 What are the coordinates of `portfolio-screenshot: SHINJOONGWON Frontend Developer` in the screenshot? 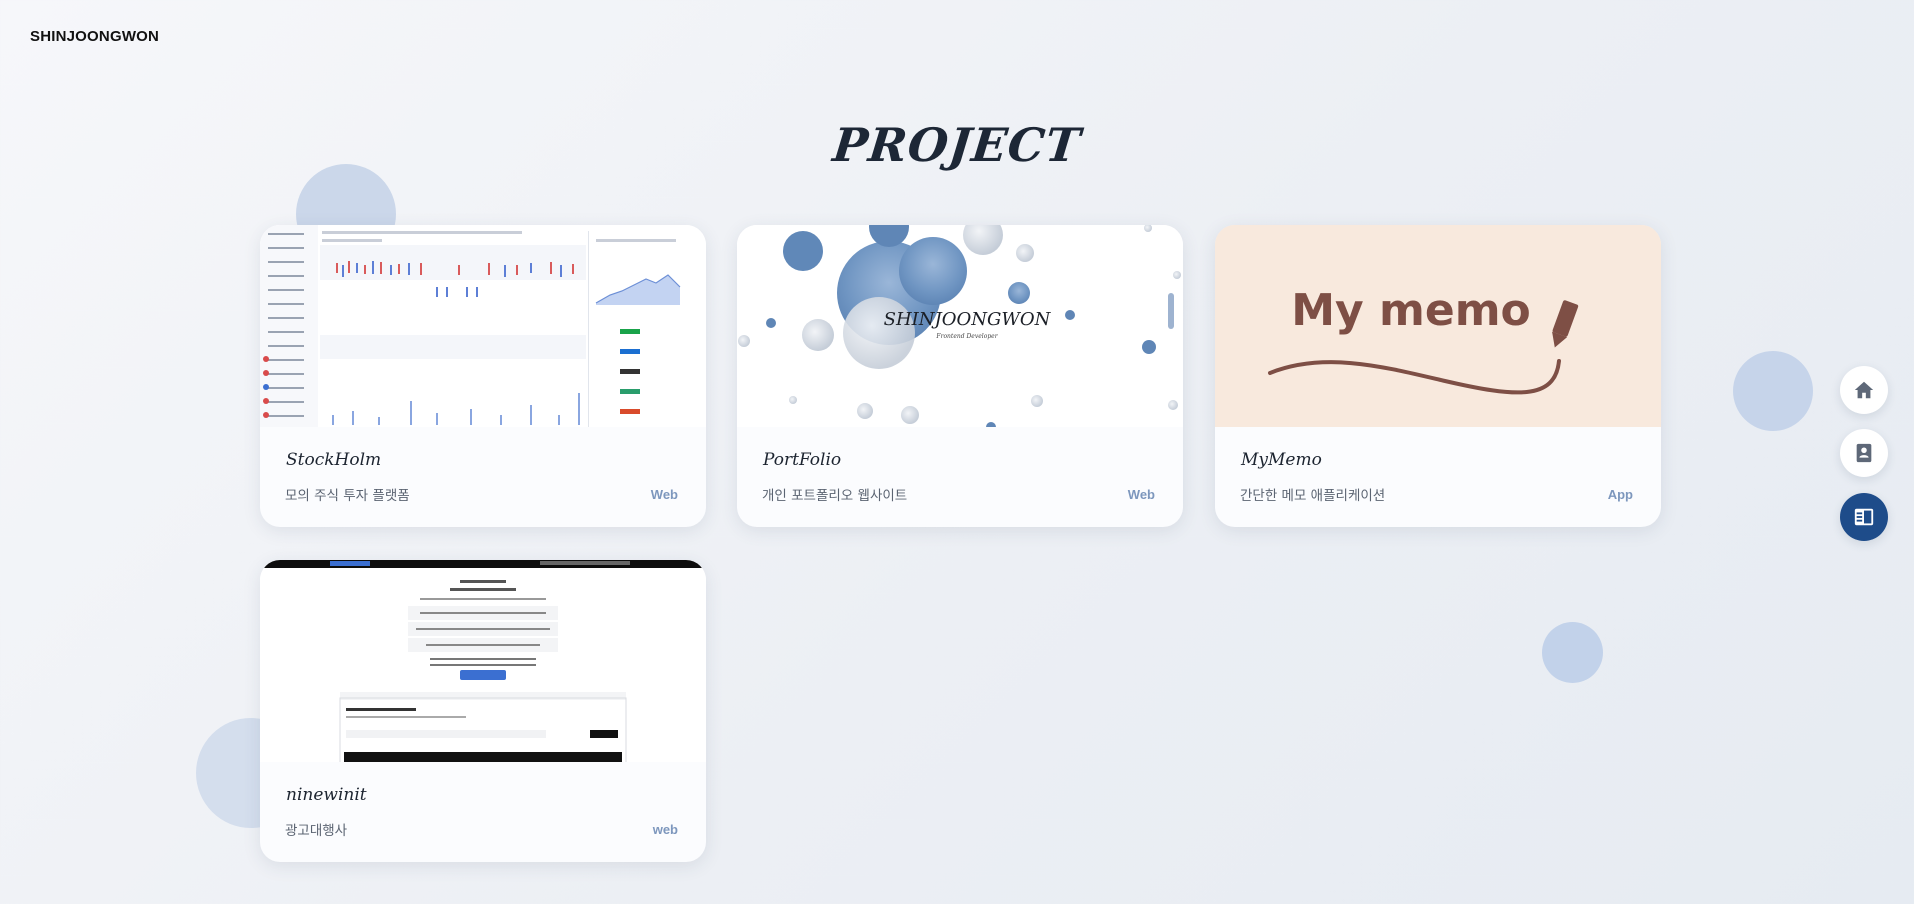 It's located at (960, 326).